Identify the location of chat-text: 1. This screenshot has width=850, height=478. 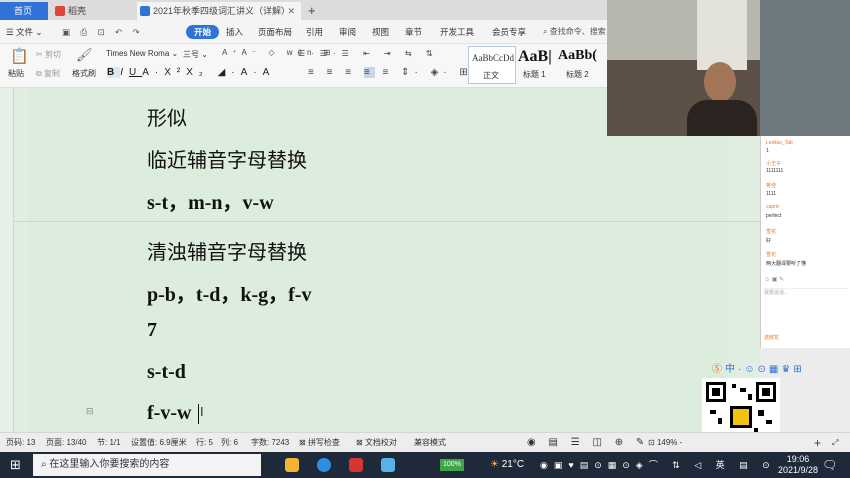
(767, 151).